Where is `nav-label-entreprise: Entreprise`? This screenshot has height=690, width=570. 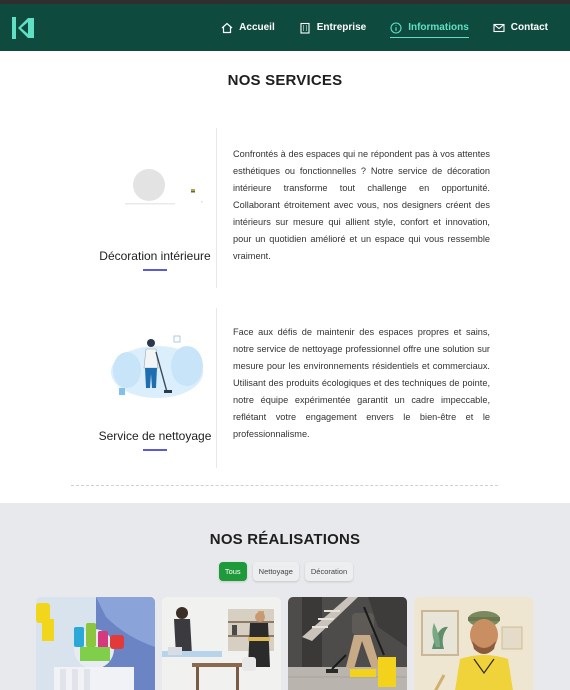 nav-label-entreprise: Entreprise is located at coordinates (341, 27).